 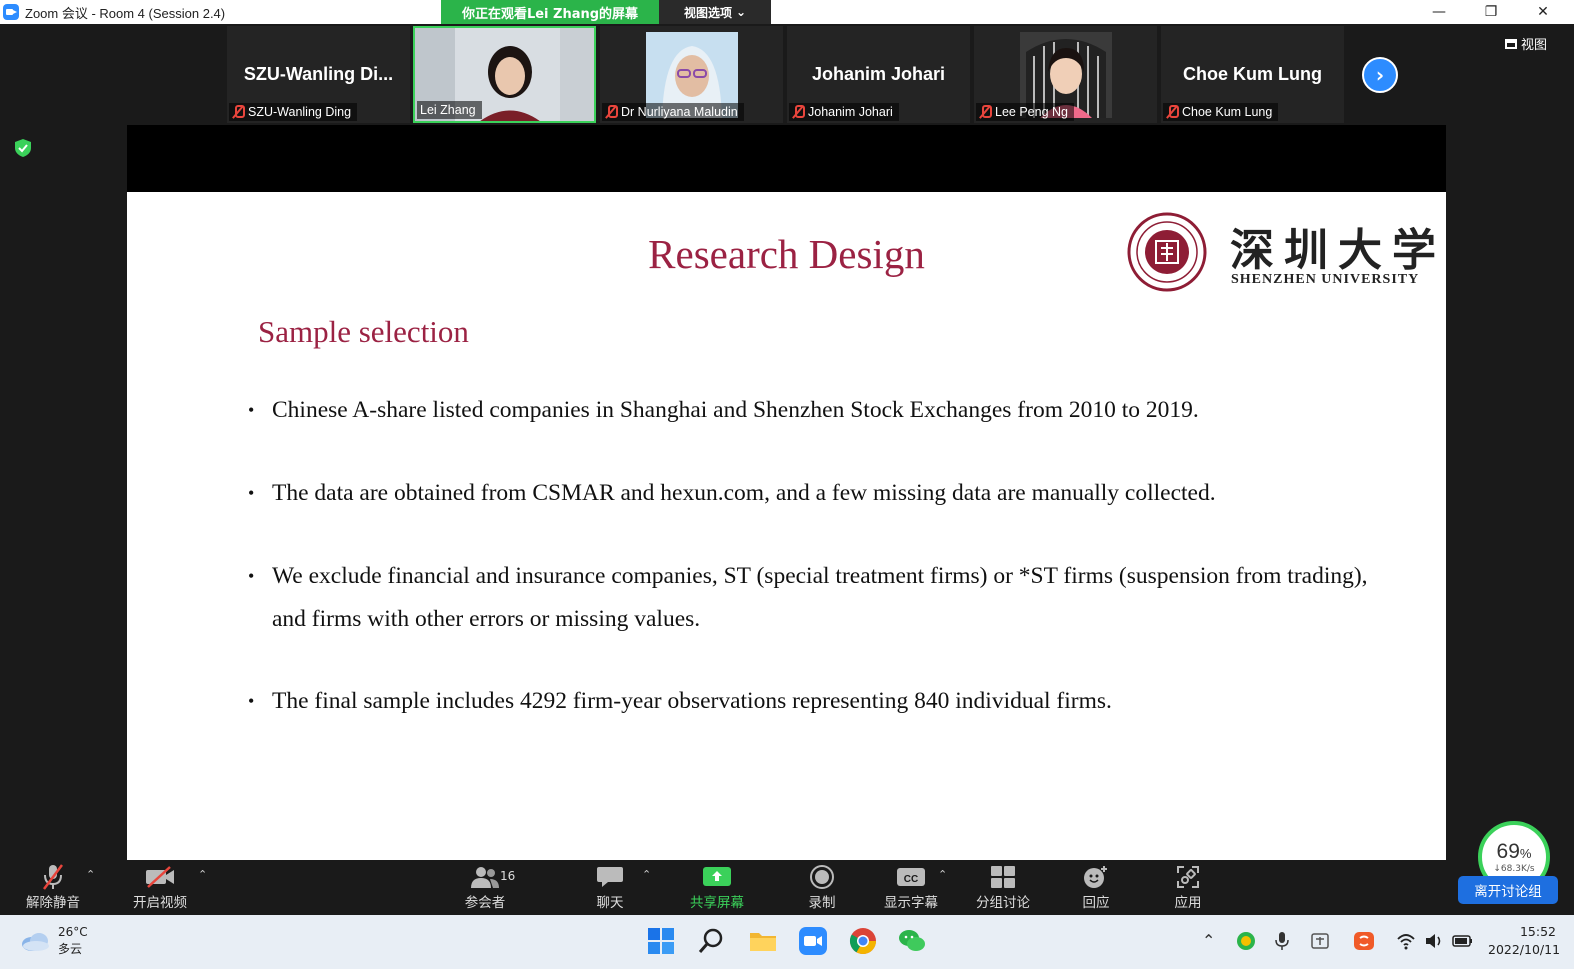 I want to click on restore-icon: ❐, so click(x=1491, y=12).